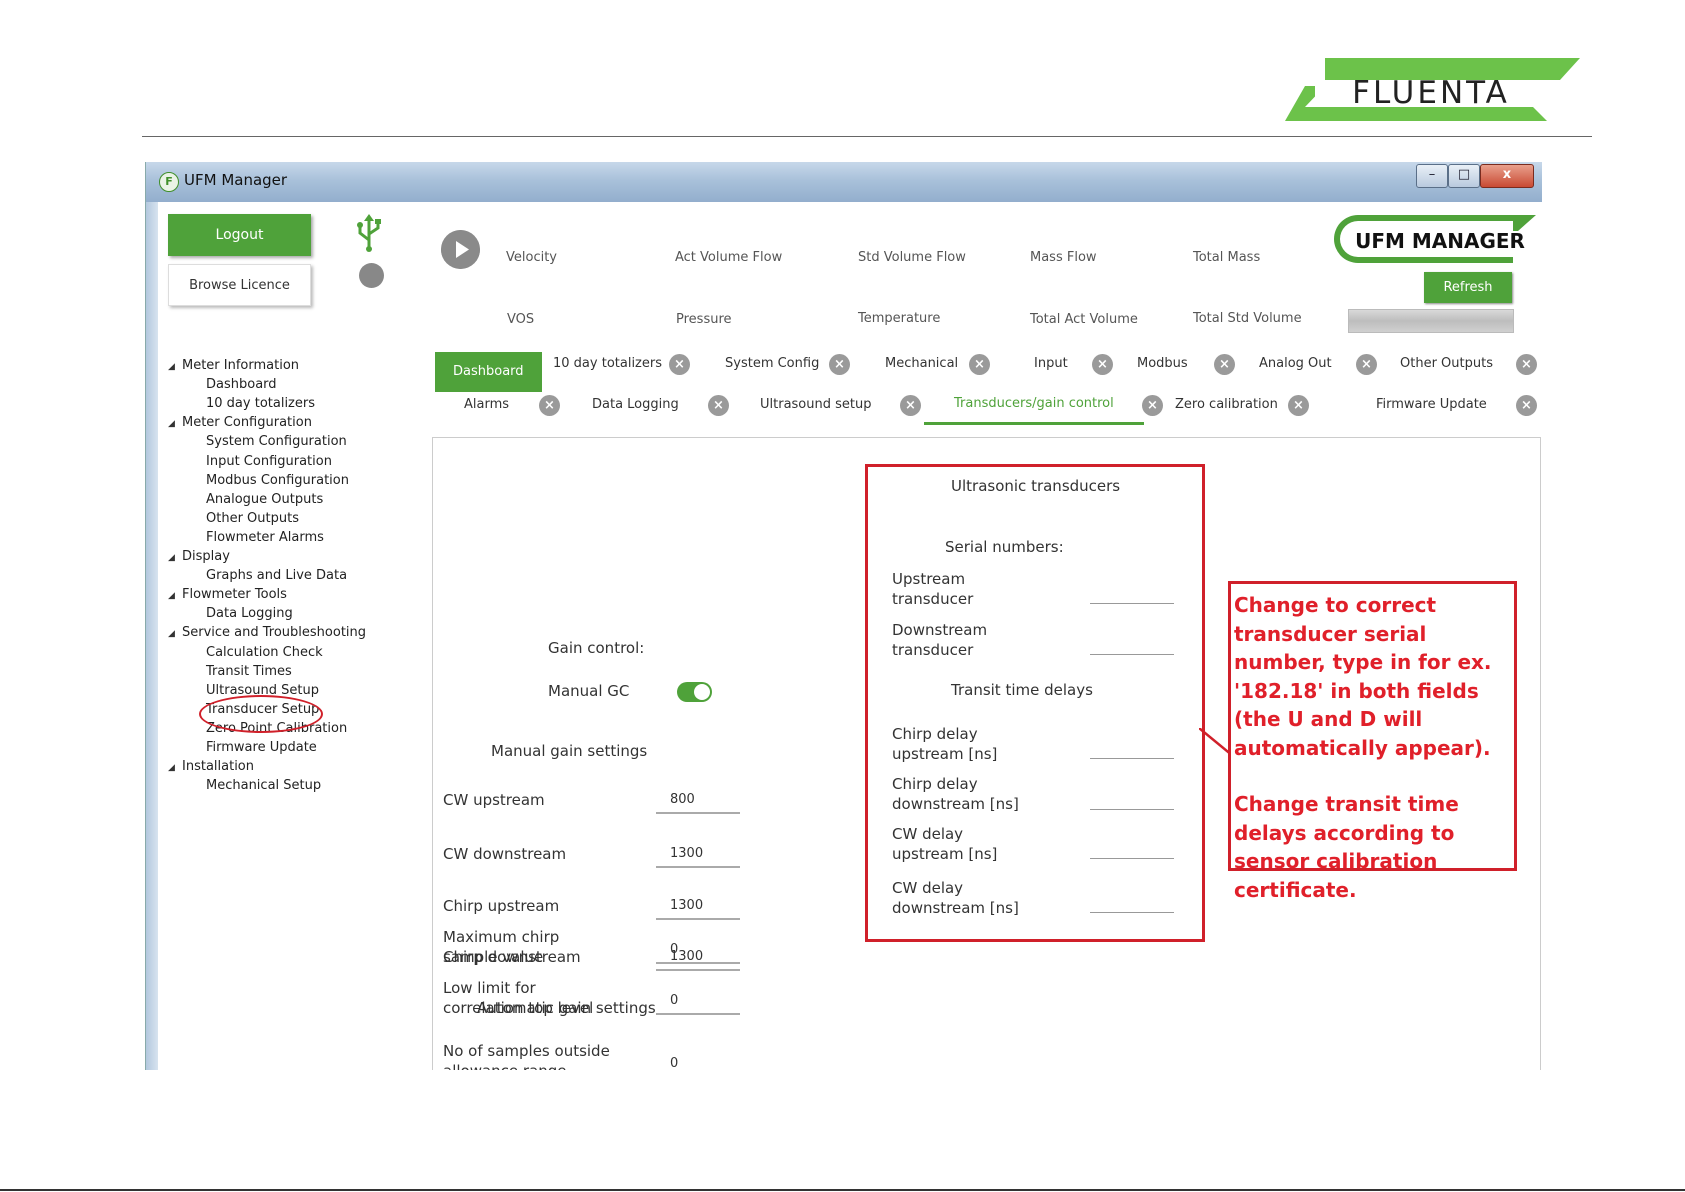  What do you see at coordinates (486, 405) in the screenshot?
I see `tab-alarms: Alarms` at bounding box center [486, 405].